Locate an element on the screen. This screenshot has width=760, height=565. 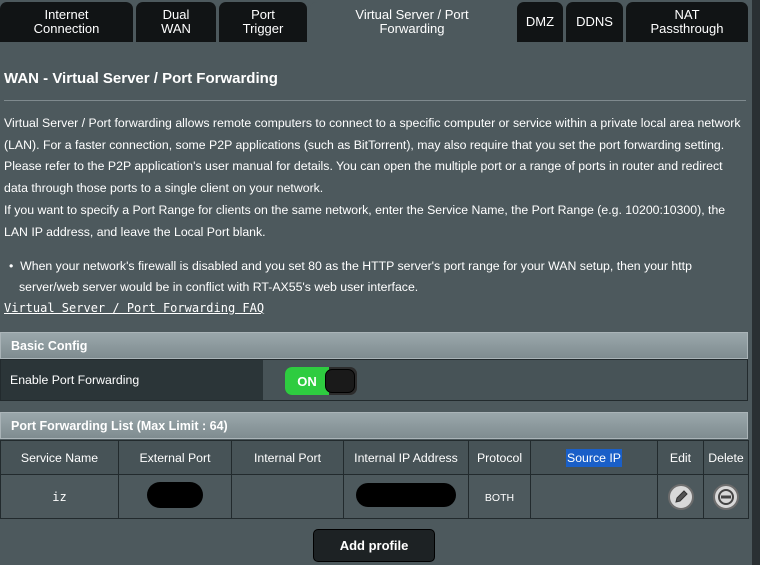
service-name-value: iz is located at coordinates (59, 496).